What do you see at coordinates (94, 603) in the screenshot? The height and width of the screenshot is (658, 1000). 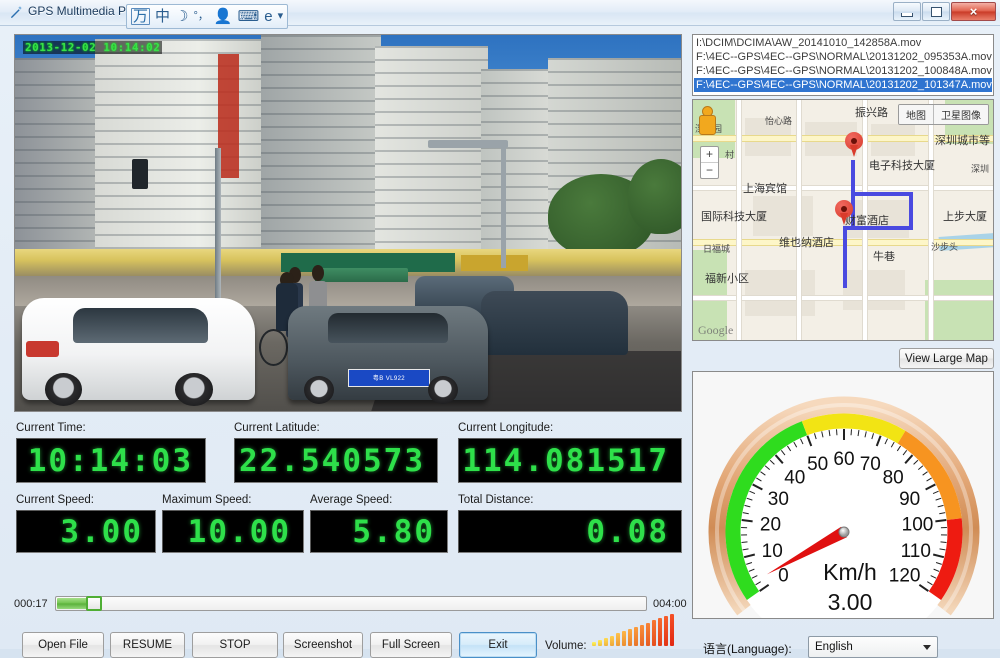 I see `seek-slider-thumb` at bounding box center [94, 603].